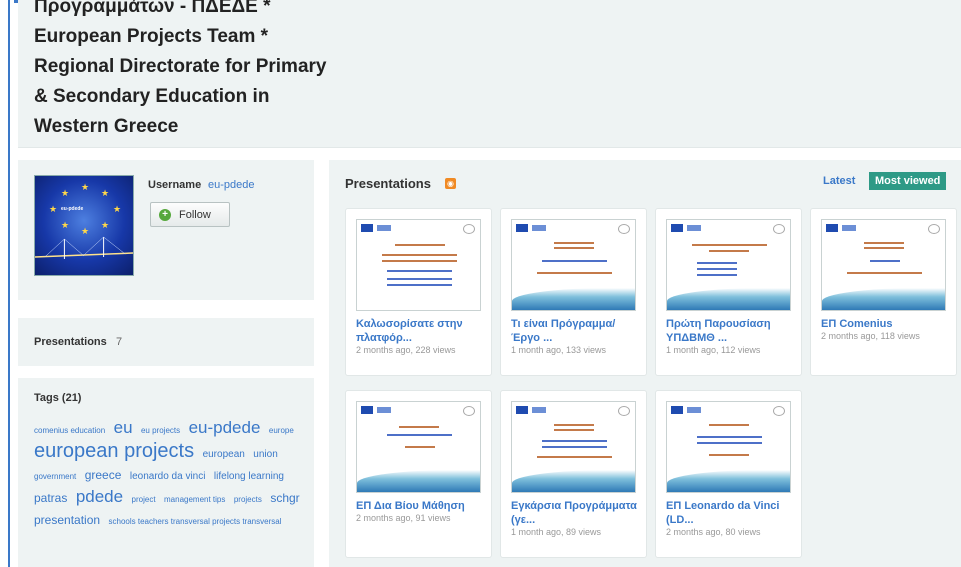 This screenshot has width=961, height=567. What do you see at coordinates (58, 398) in the screenshot?
I see `tags-heading: Tags (21)` at bounding box center [58, 398].